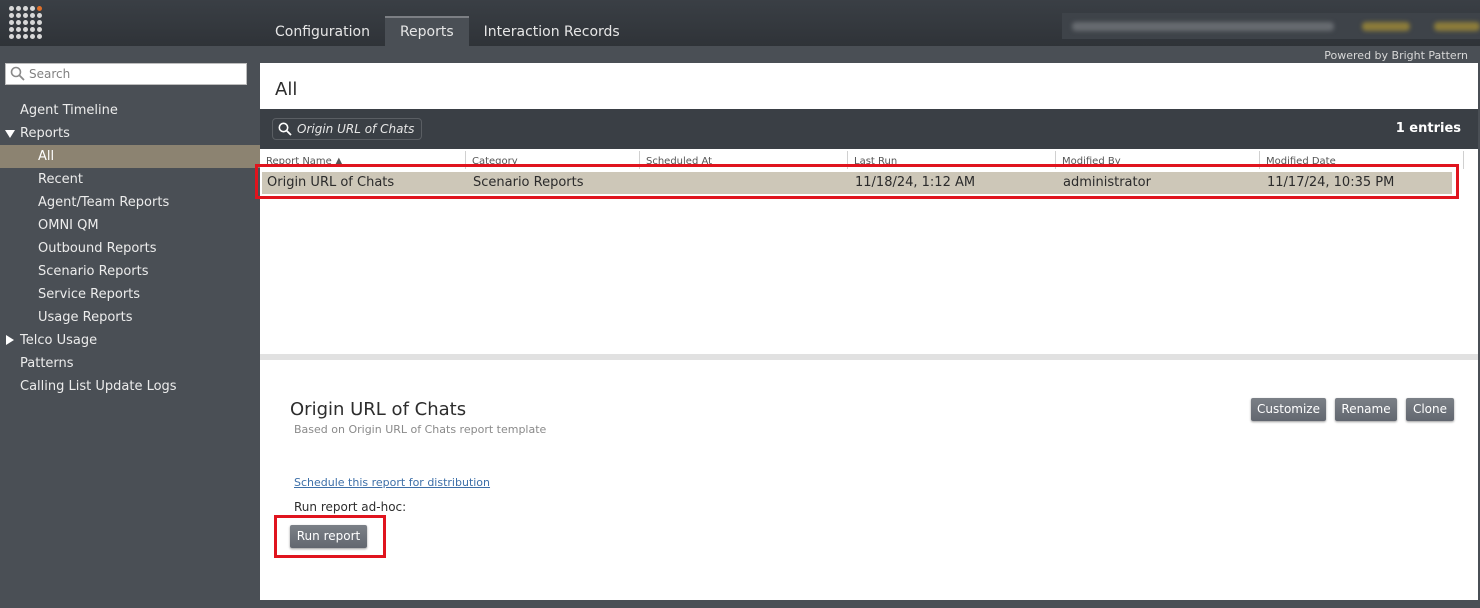 The height and width of the screenshot is (608, 1480). I want to click on cell-category: Scenario Reports, so click(528, 182).